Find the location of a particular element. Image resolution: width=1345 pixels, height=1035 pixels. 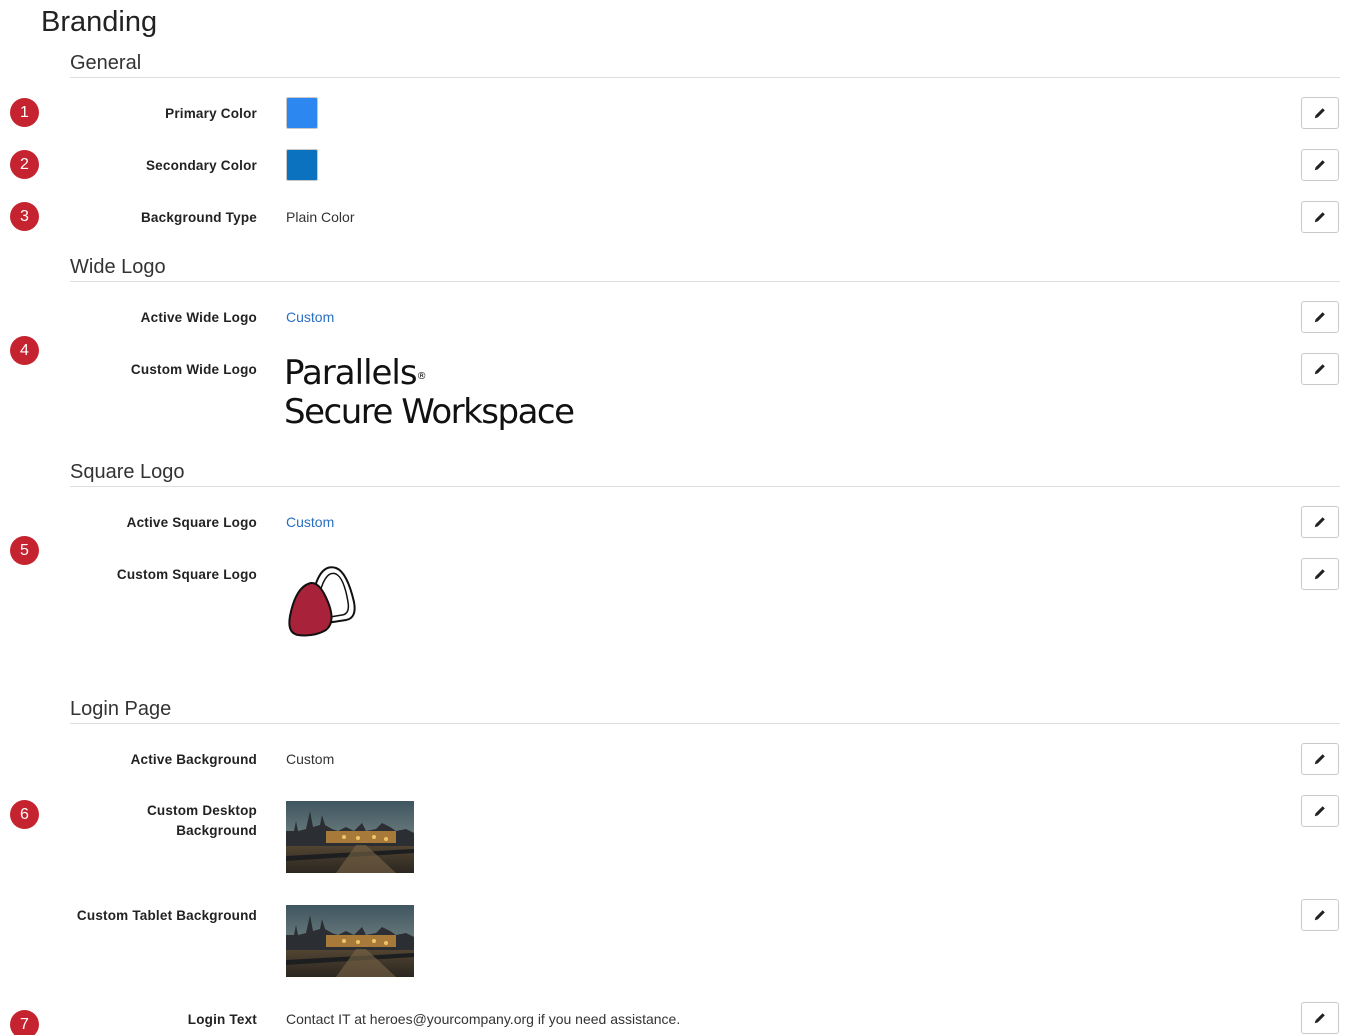

custom-desktop-background-label: Custom Desktop Background is located at coordinates (202, 821).